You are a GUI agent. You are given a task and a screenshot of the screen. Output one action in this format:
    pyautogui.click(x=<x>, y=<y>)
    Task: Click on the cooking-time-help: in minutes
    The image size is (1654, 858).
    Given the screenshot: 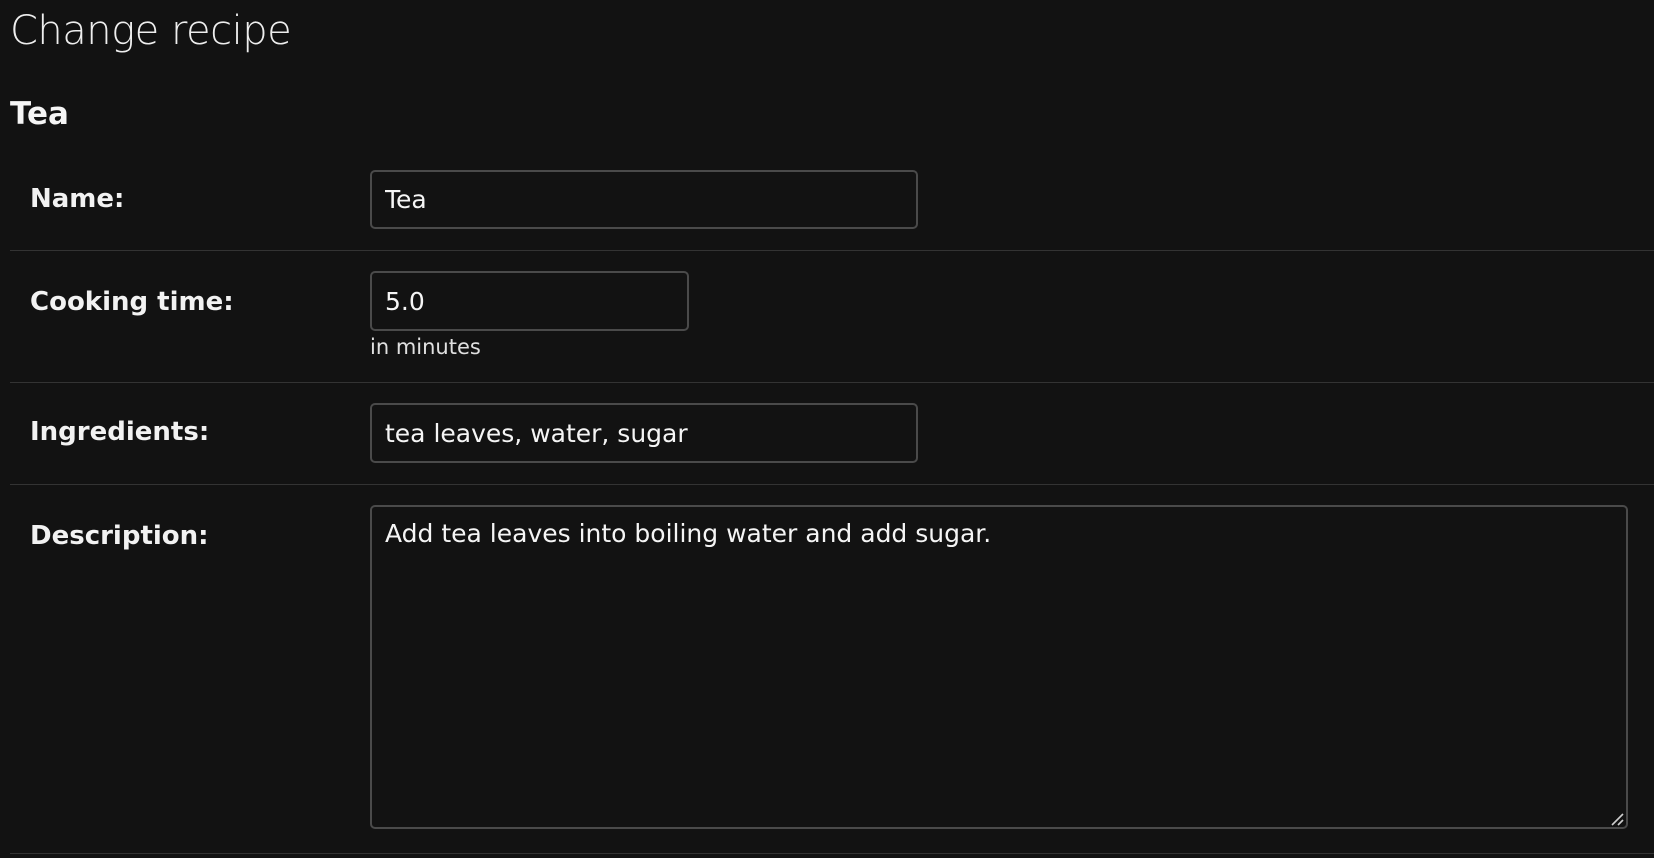 What is the action you would take?
    pyautogui.click(x=425, y=347)
    